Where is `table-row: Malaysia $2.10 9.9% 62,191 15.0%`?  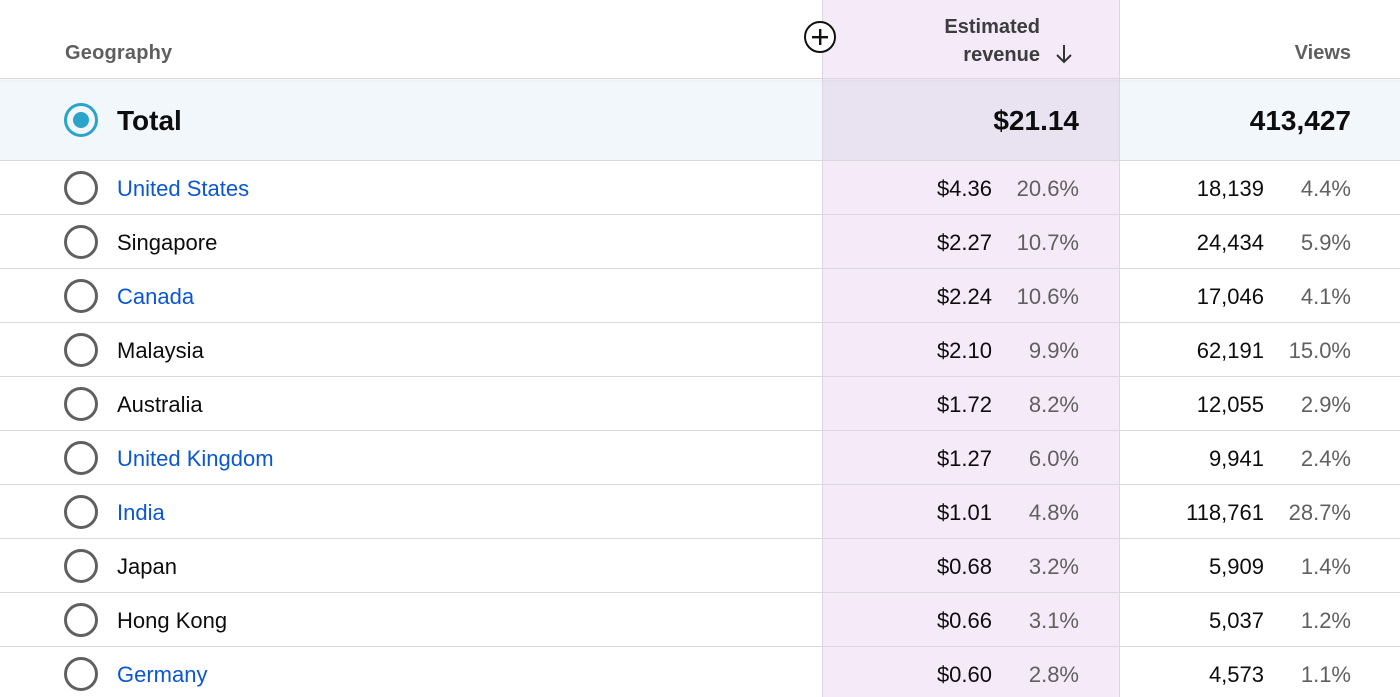
table-row: Malaysia $2.10 9.9% 62,191 15.0% is located at coordinates (700, 350).